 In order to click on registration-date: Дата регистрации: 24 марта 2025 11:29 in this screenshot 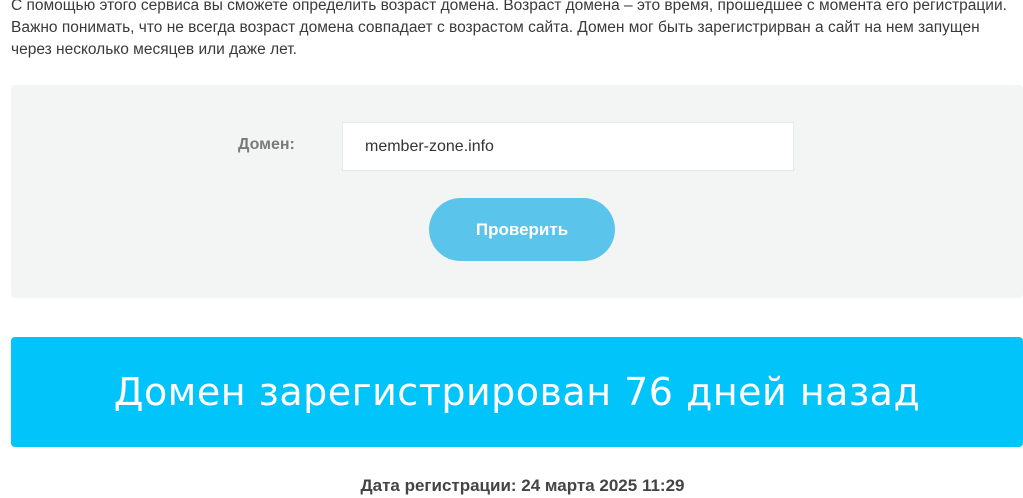, I will do `click(522, 485)`.